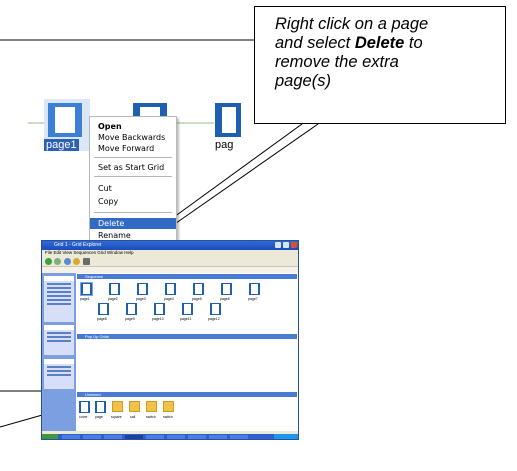  I want to click on maximize-icon, so click(286, 245).